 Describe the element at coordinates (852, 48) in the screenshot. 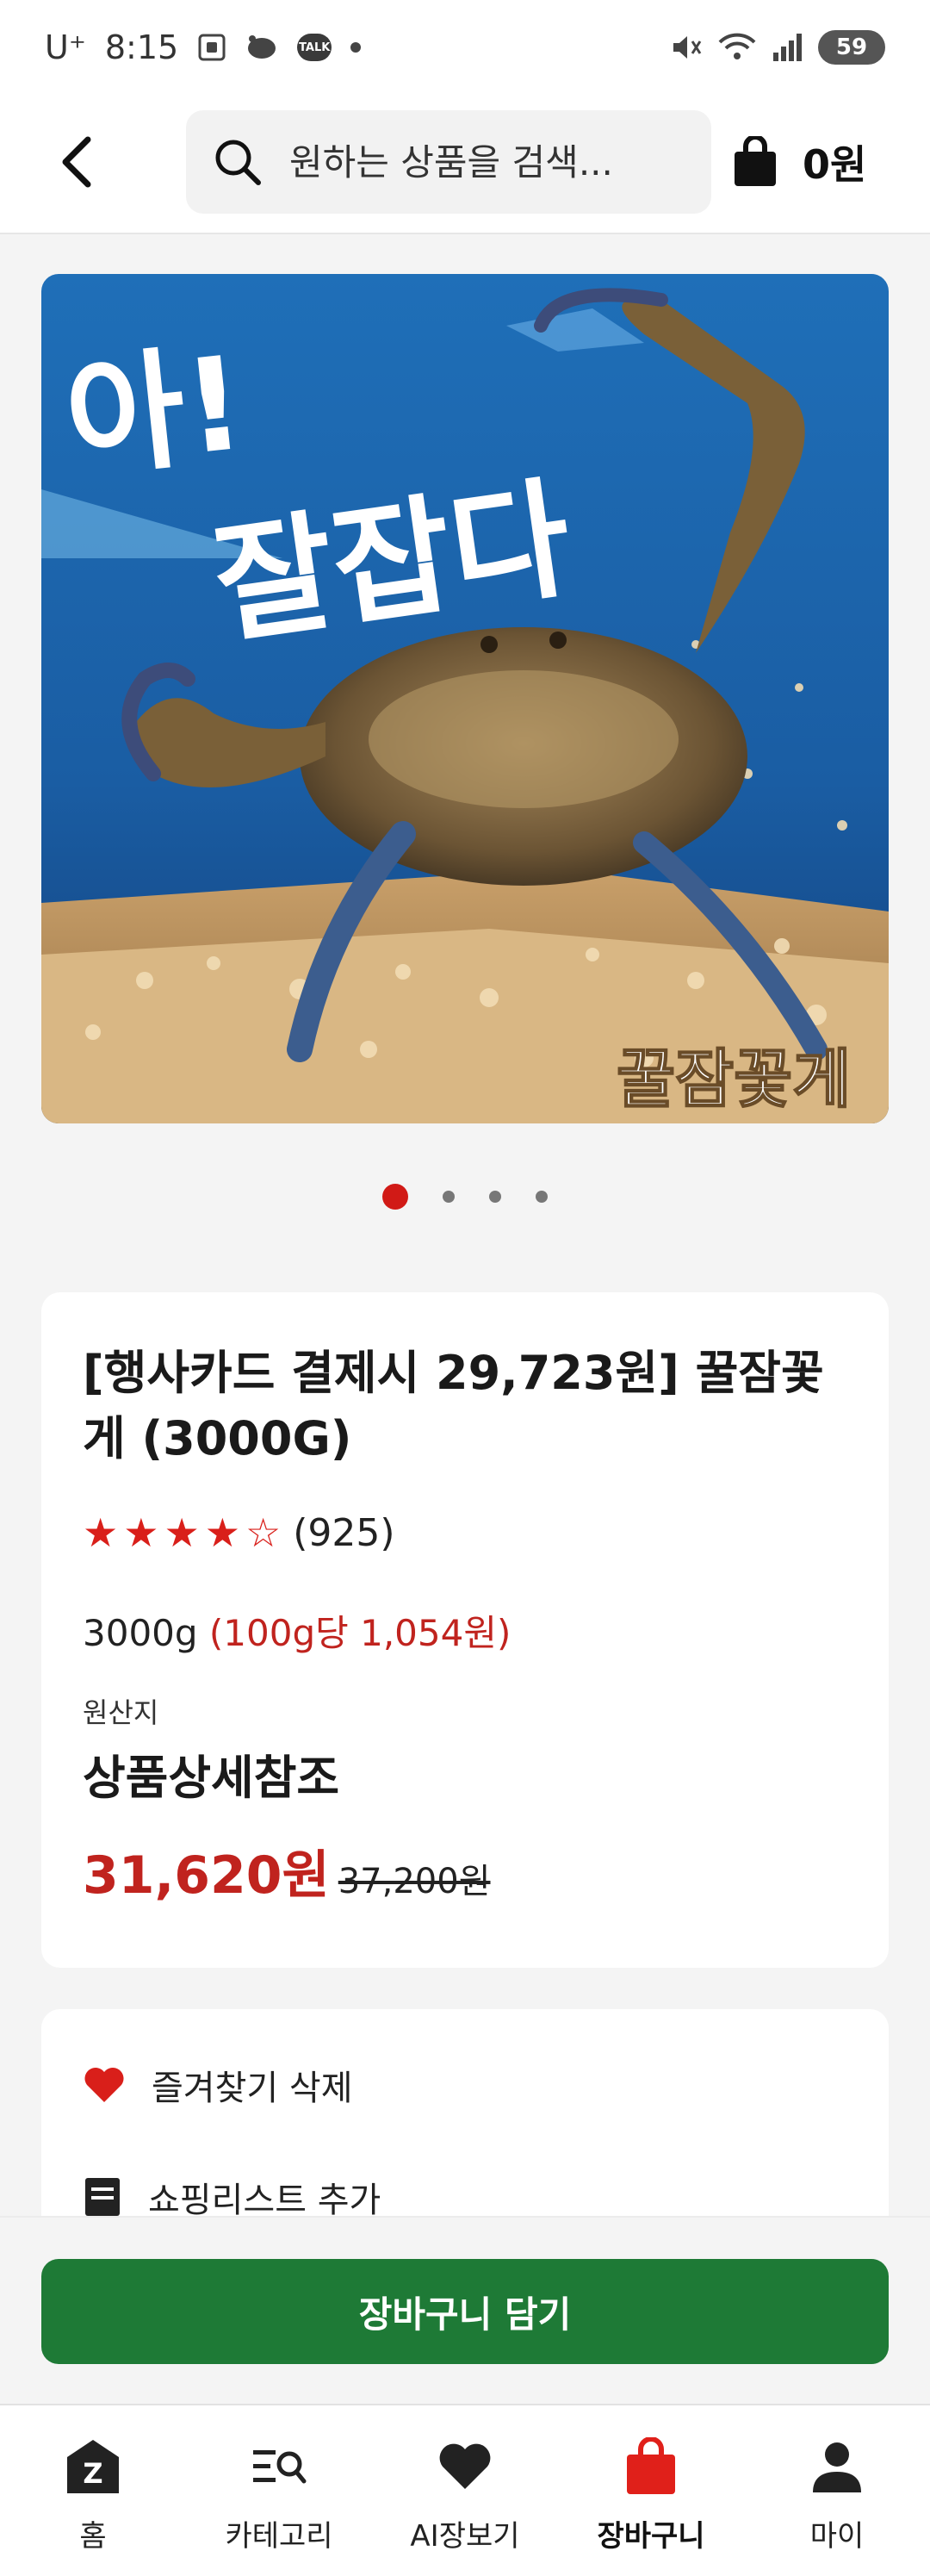

I see `battery-indicator: 59` at that location.